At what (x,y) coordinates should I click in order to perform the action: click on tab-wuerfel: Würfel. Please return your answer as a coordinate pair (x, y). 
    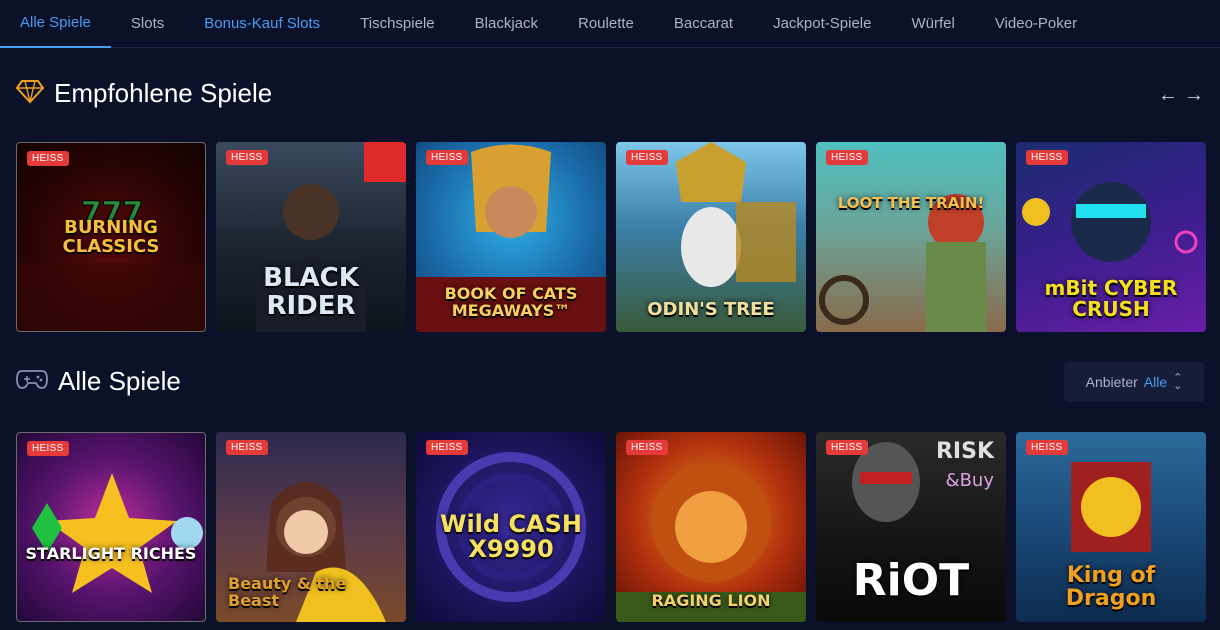
    Looking at the image, I should click on (932, 23).